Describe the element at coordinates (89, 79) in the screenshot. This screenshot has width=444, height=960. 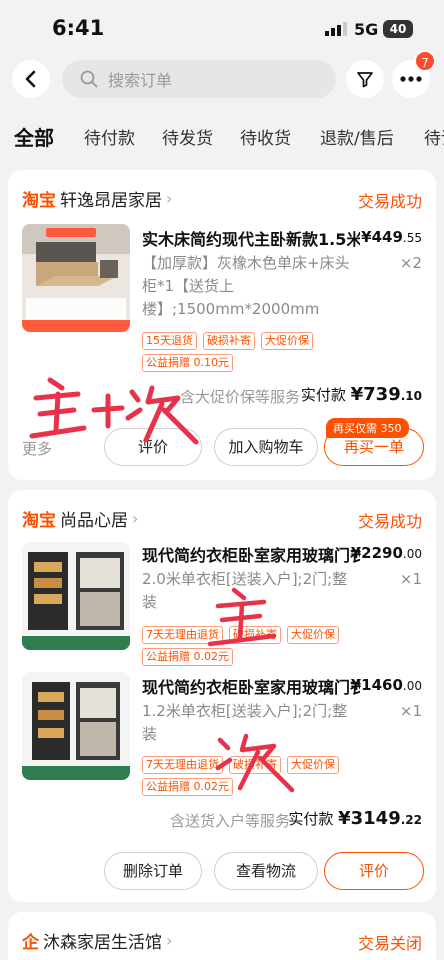
I see `search-icon` at that location.